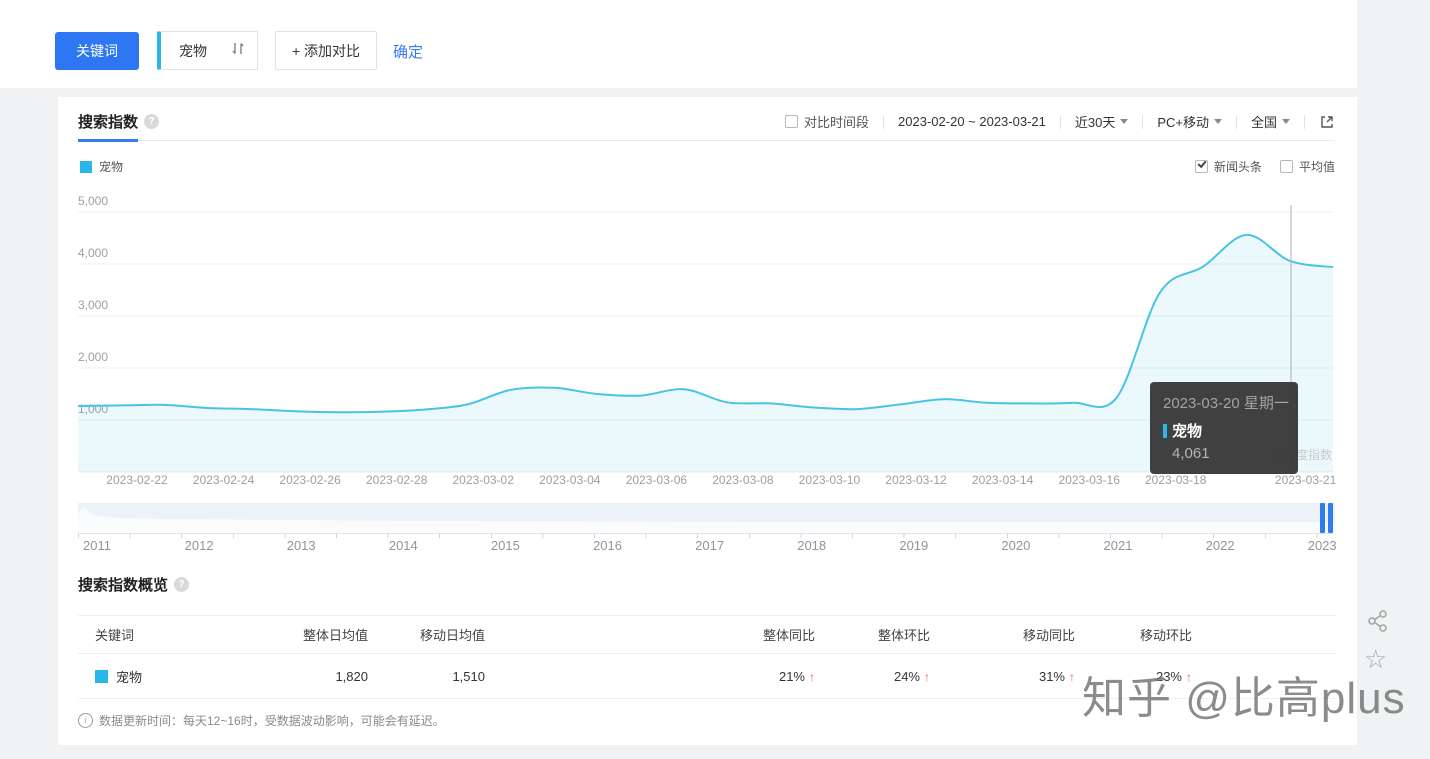 The height and width of the screenshot is (759, 1430). Describe the element at coordinates (830, 480) in the screenshot. I see `x-axis-label: 2023-03-10` at that location.